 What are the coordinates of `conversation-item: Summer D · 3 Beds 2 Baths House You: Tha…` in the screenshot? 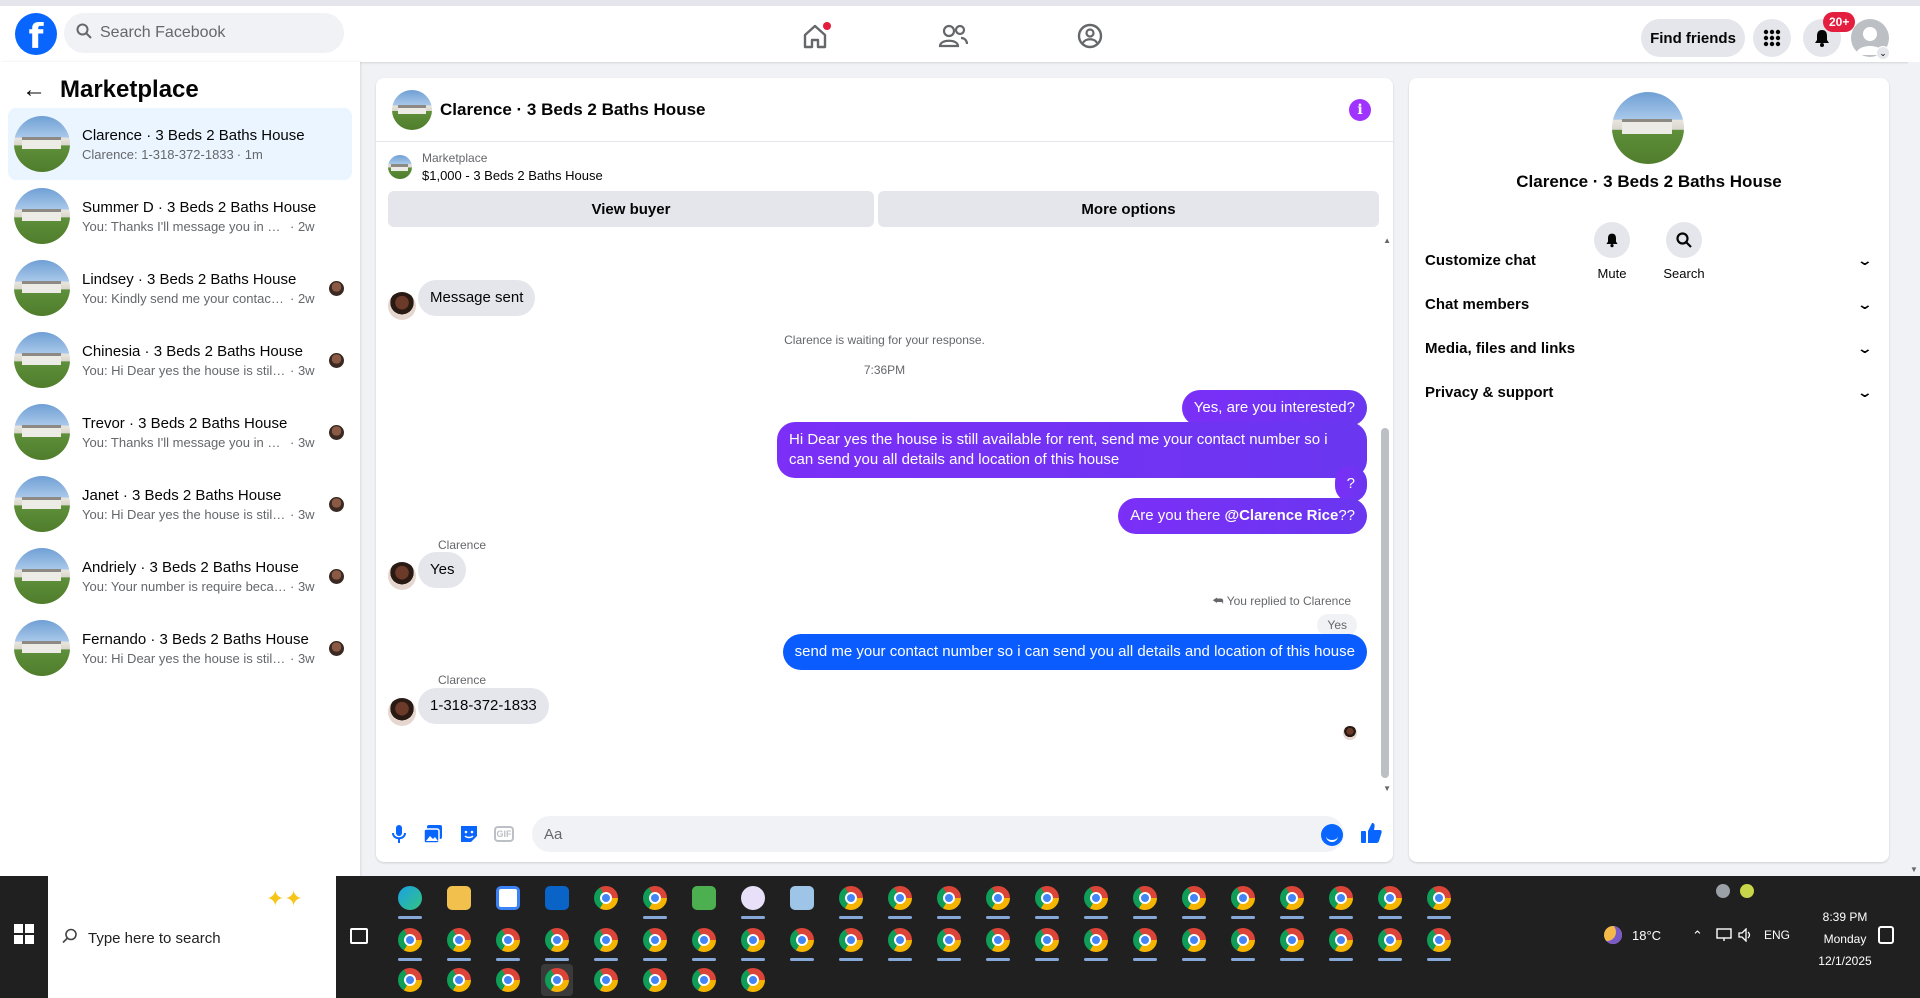 It's located at (180, 216).